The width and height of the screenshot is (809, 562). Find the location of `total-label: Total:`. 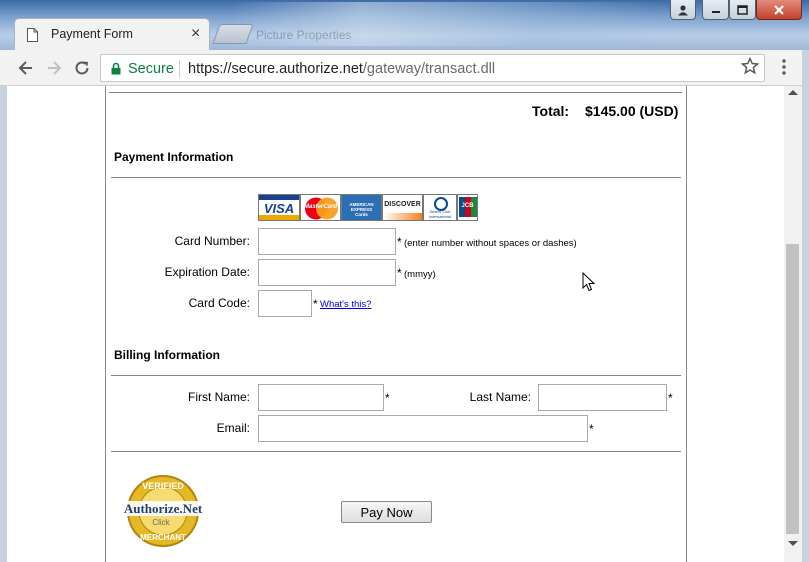

total-label: Total: is located at coordinates (551, 111).